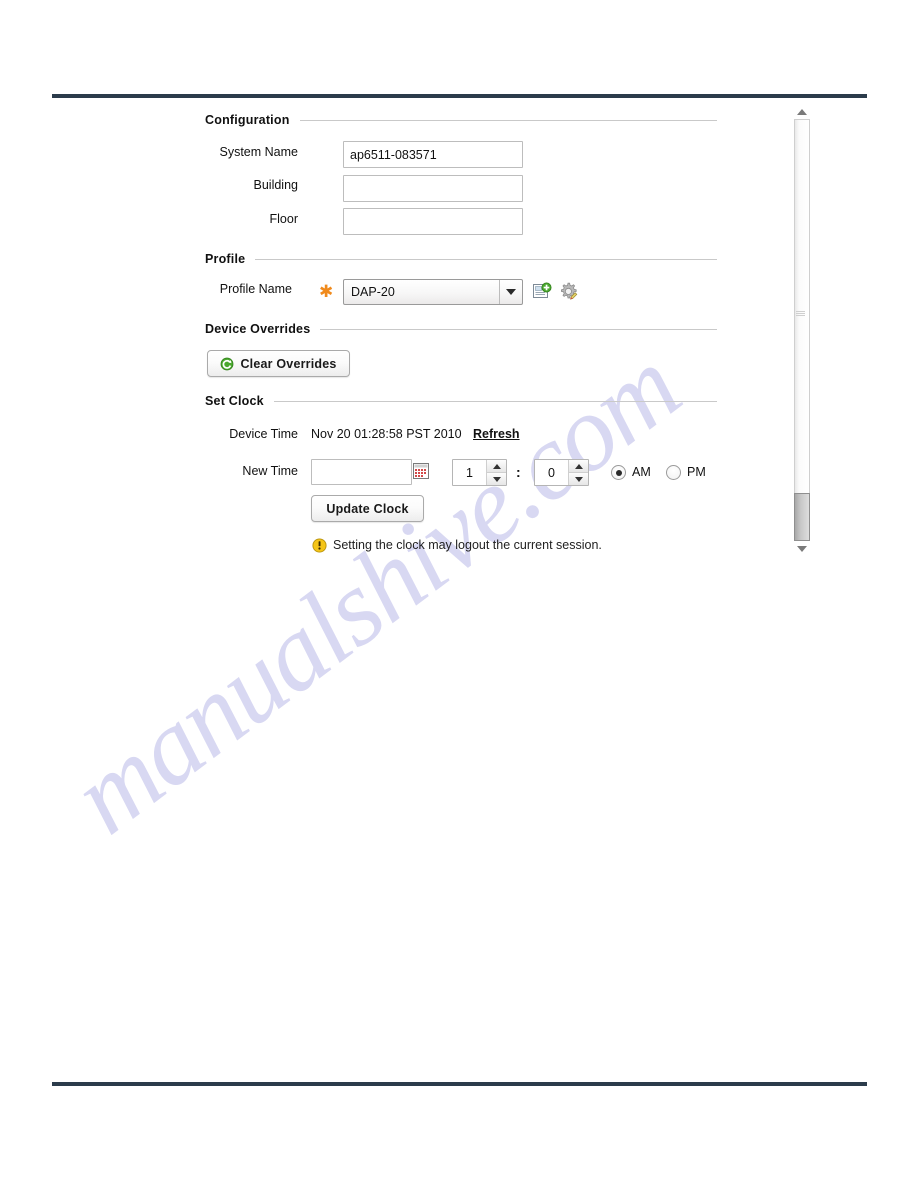 The image size is (918, 1188). I want to click on vertical-scrollbar, so click(802, 330).